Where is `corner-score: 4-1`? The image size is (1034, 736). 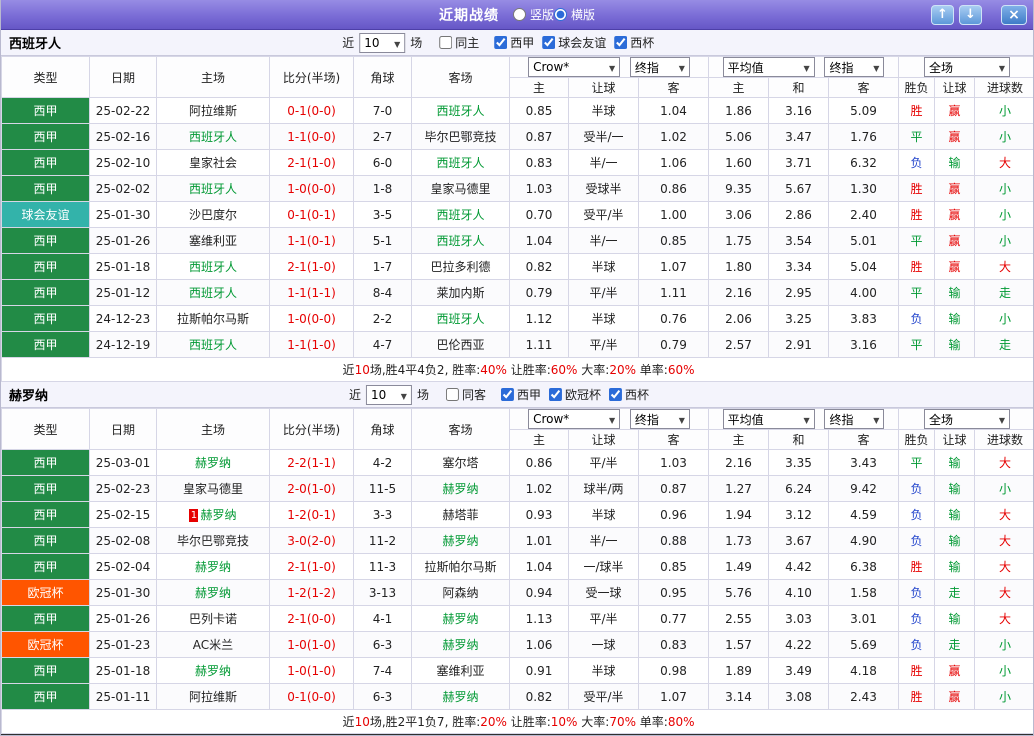 corner-score: 4-1 is located at coordinates (382, 618).